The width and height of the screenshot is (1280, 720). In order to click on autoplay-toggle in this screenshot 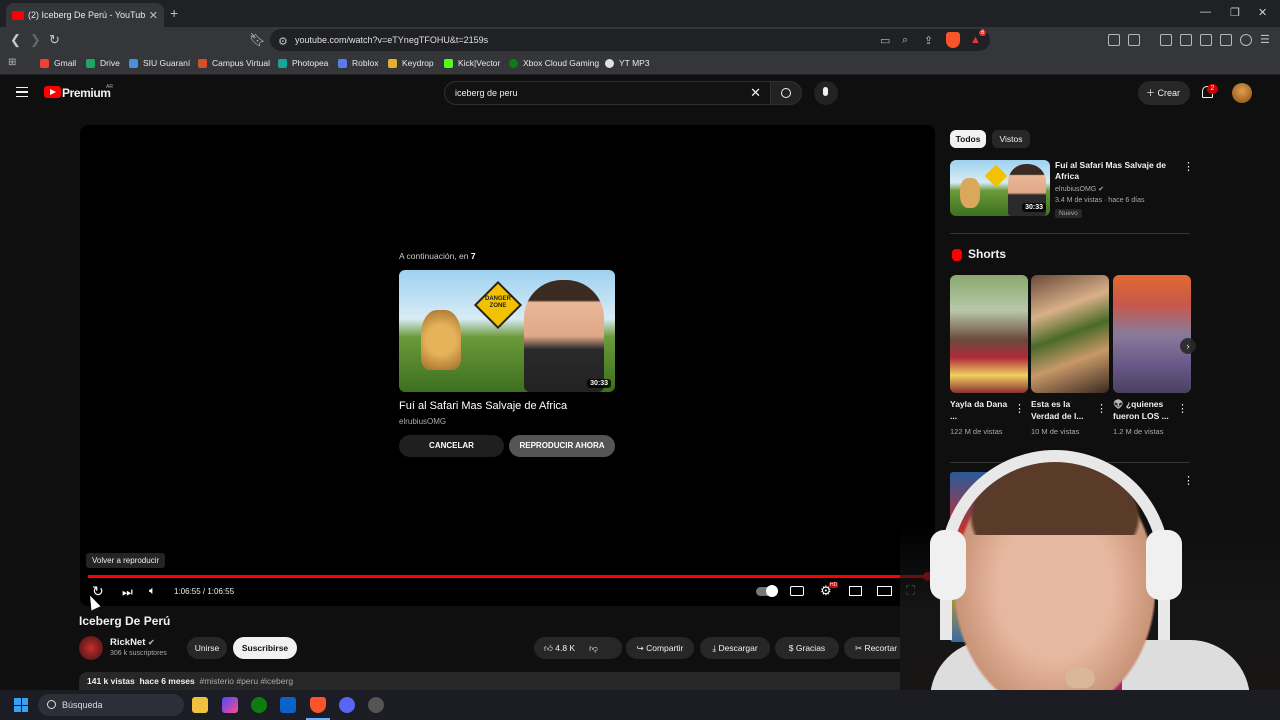, I will do `click(767, 591)`.